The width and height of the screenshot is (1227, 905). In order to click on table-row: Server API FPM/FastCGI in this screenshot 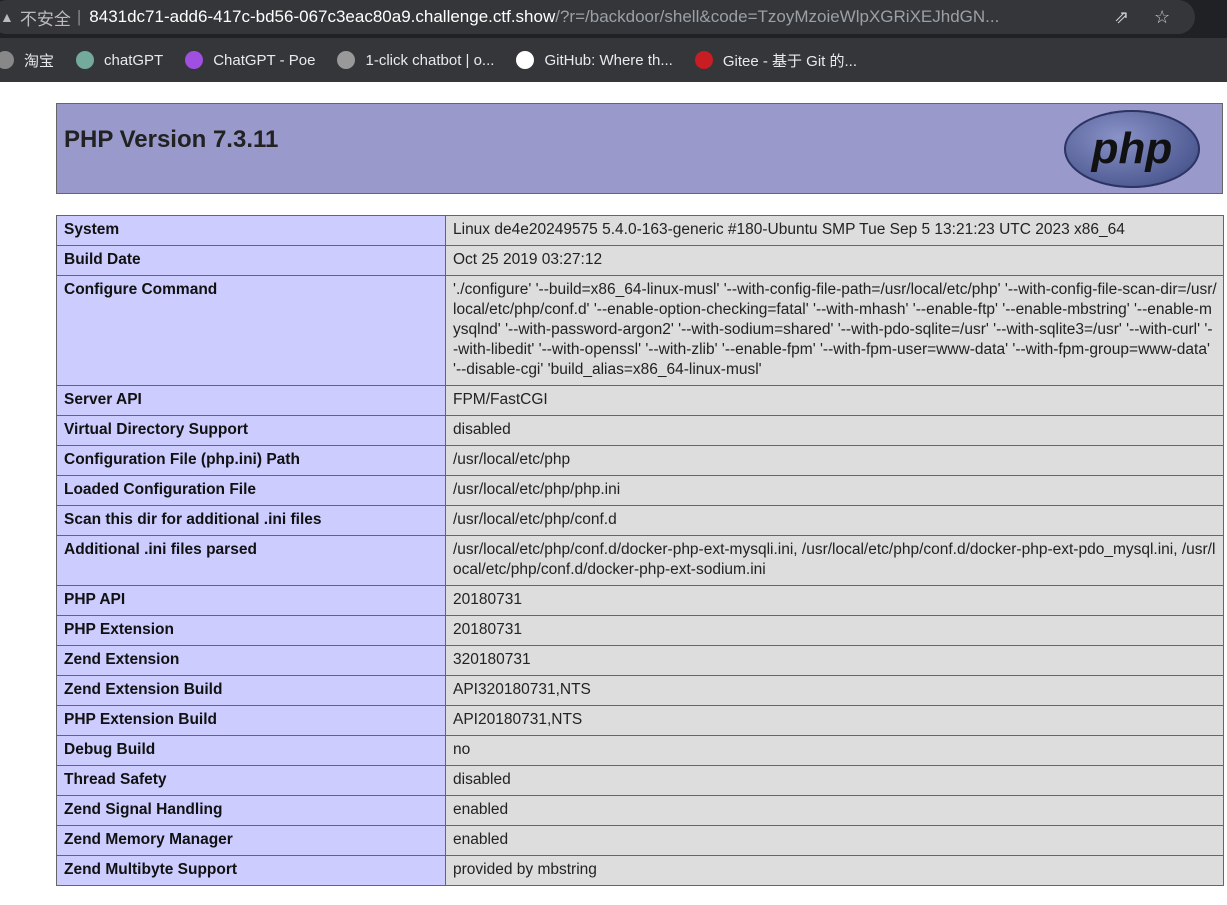, I will do `click(640, 400)`.